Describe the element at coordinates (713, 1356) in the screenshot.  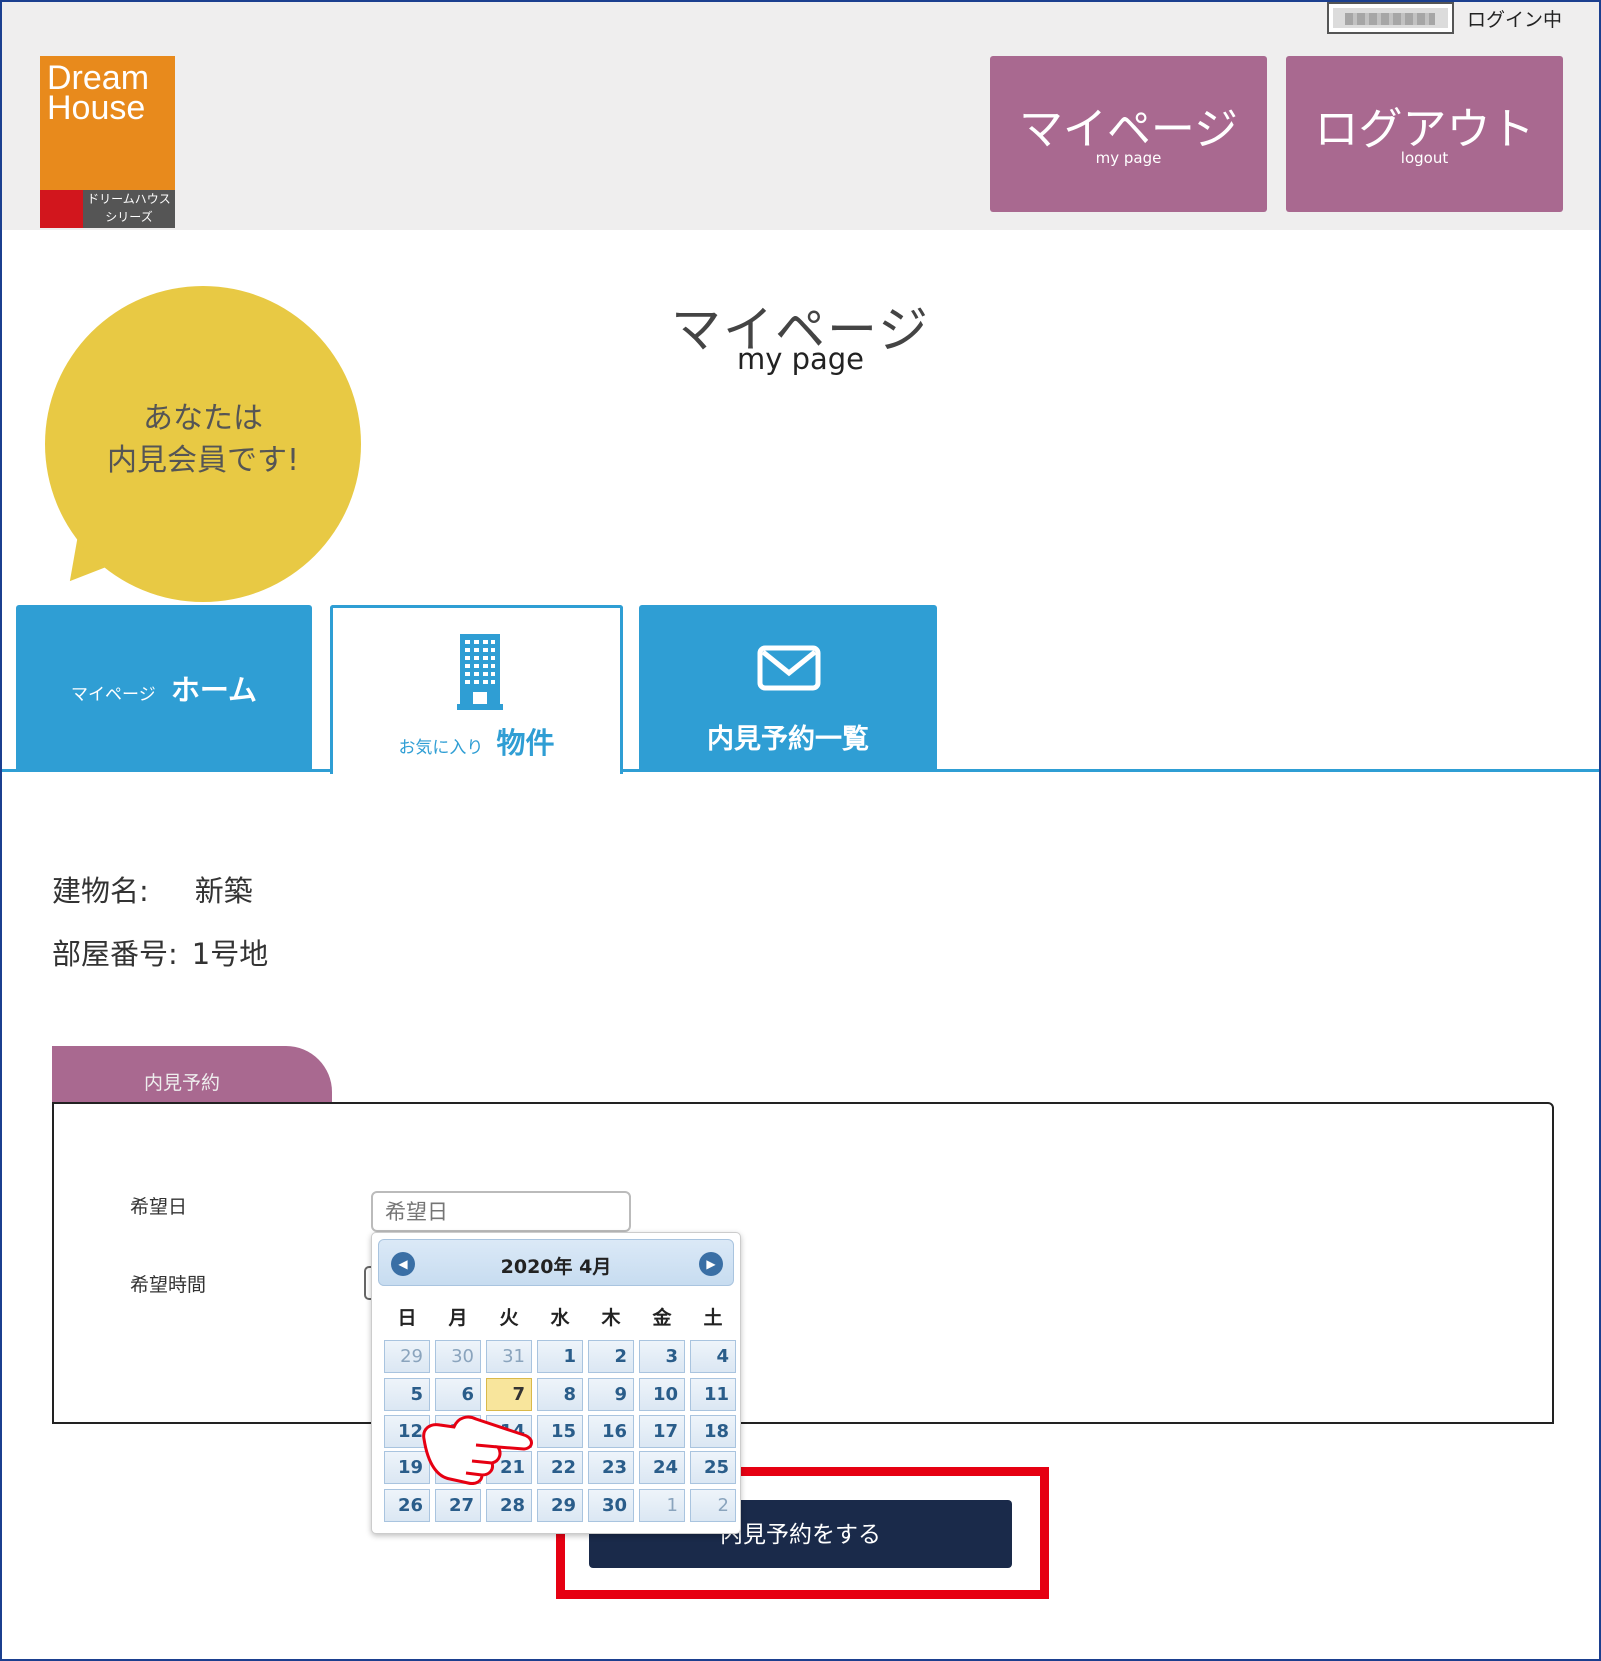
I see `calendar-day: 4` at that location.